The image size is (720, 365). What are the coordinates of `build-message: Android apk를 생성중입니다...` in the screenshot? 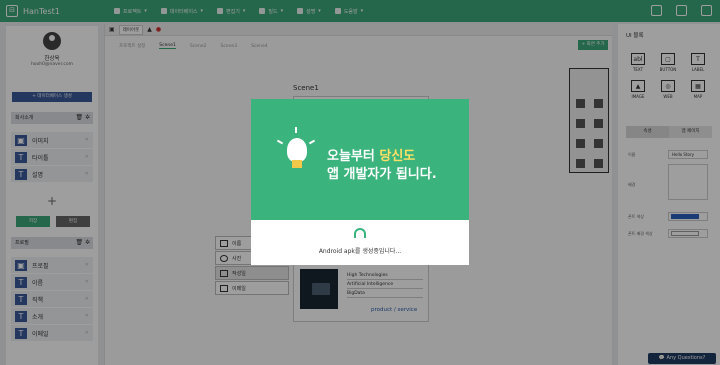 It's located at (360, 251).